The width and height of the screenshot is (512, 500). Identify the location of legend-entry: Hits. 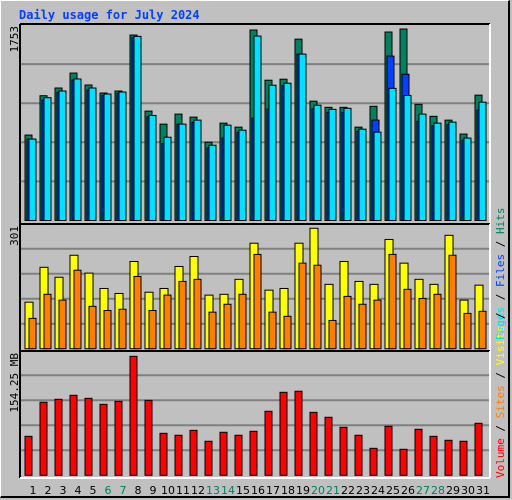
(500, 221).